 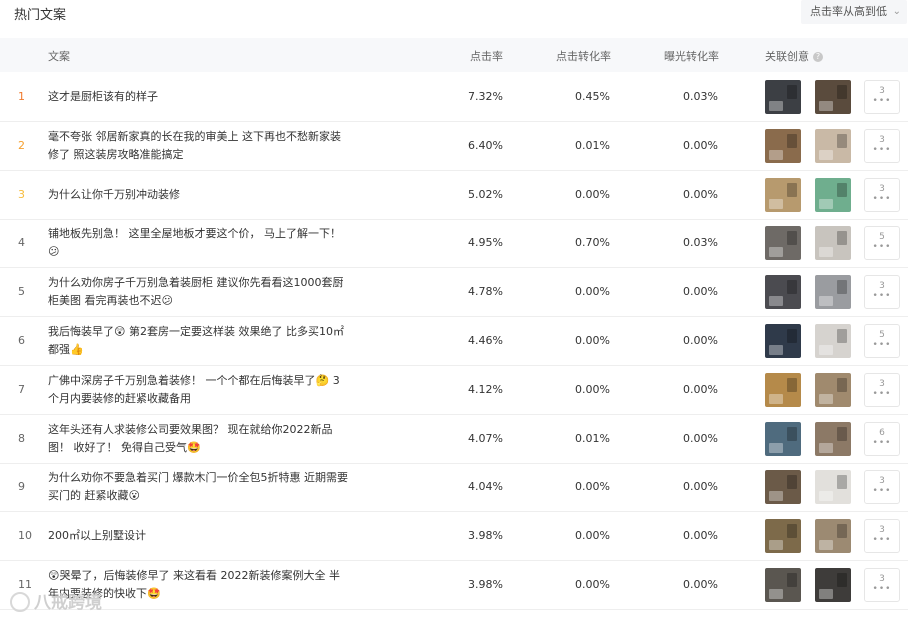 I want to click on watermark-logo-icon, so click(x=20, y=602).